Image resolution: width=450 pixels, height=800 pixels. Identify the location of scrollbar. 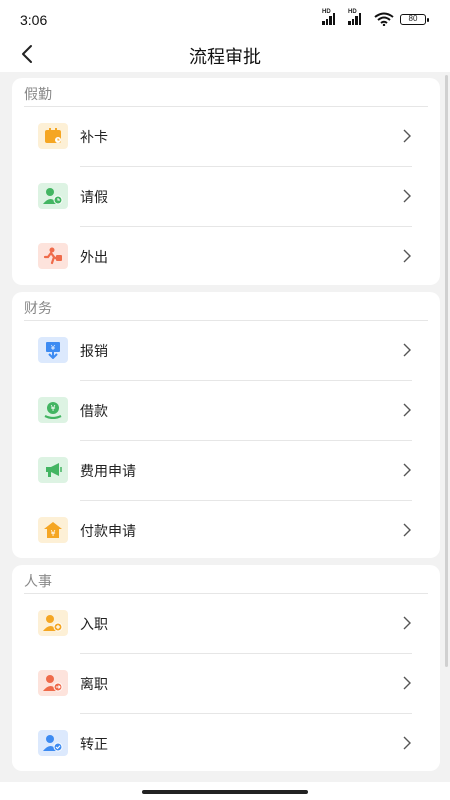
(446, 371).